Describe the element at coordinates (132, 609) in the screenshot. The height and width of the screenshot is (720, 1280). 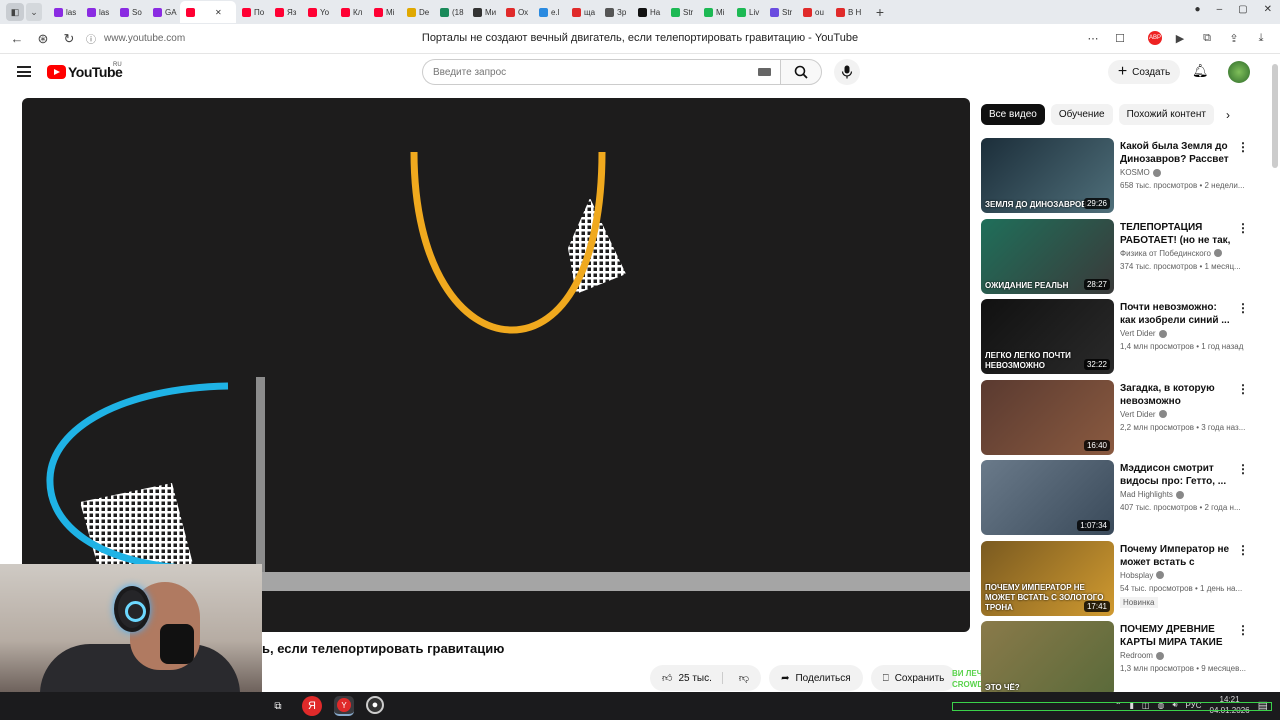
I see `headphones-icon` at that location.